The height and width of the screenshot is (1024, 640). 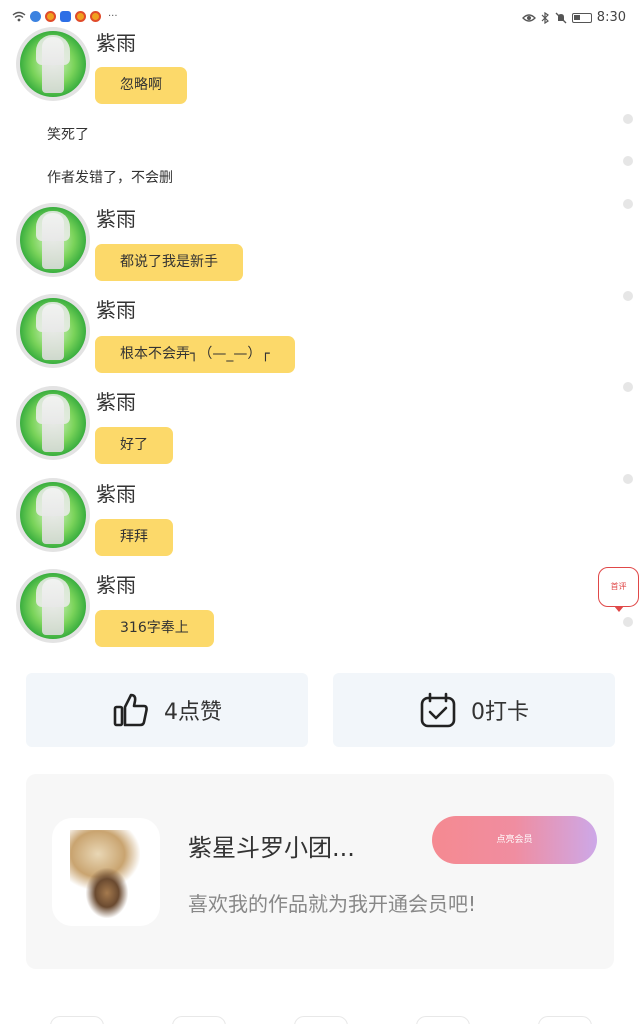 I want to click on shield-icon, so click(x=65, y=16).